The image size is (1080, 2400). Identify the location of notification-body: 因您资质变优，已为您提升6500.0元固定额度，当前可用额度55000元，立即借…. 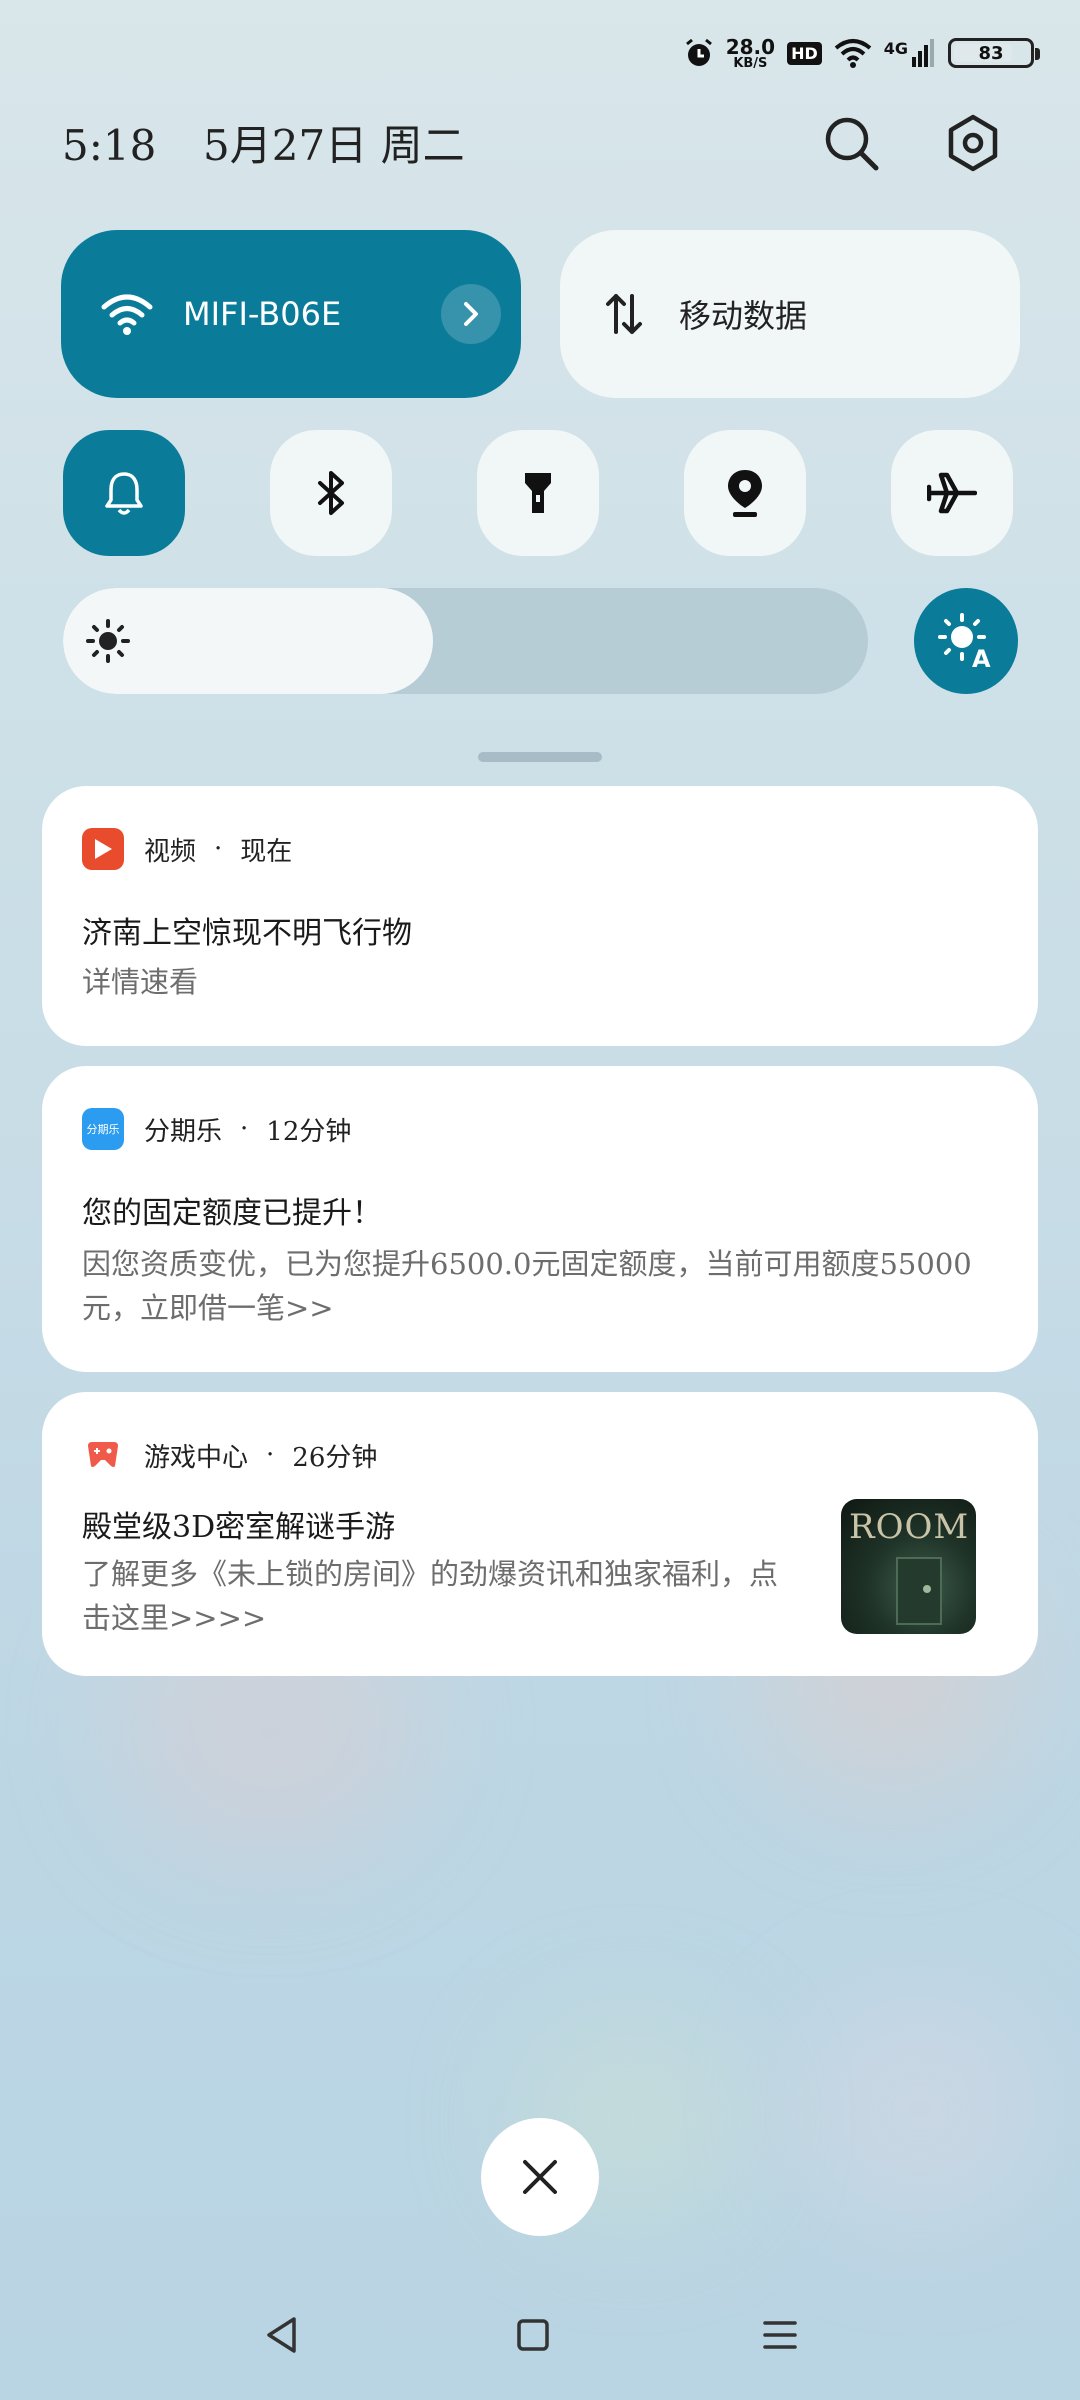
(527, 1286).